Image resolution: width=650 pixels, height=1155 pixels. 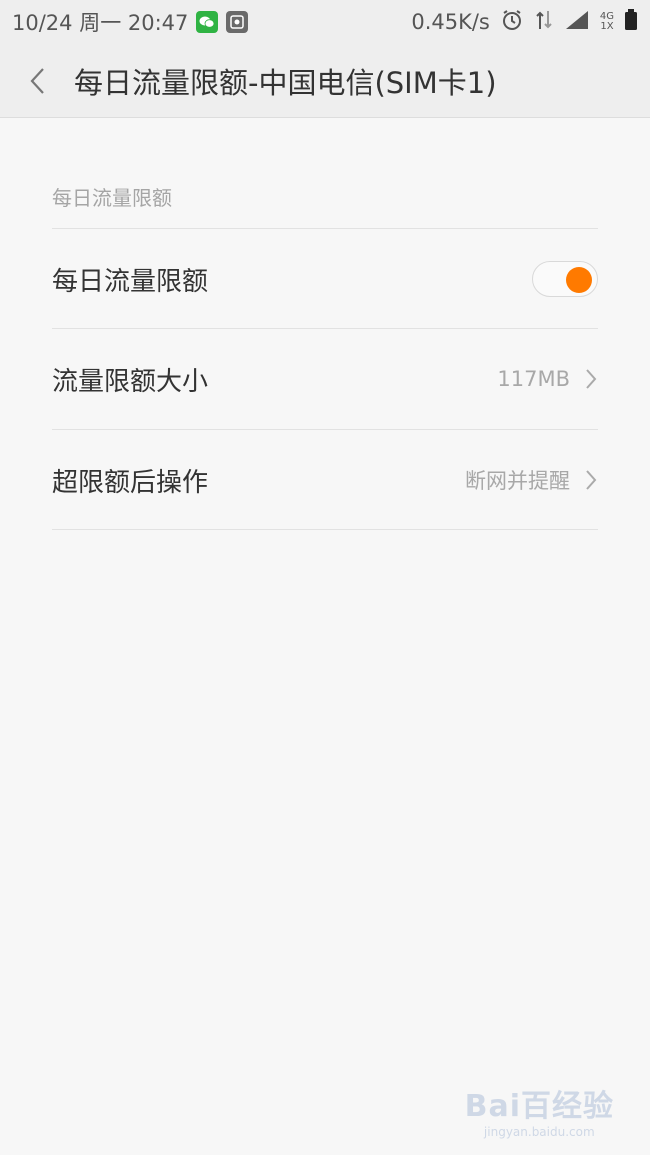 What do you see at coordinates (237, 22) in the screenshot?
I see `gallery-icon` at bounding box center [237, 22].